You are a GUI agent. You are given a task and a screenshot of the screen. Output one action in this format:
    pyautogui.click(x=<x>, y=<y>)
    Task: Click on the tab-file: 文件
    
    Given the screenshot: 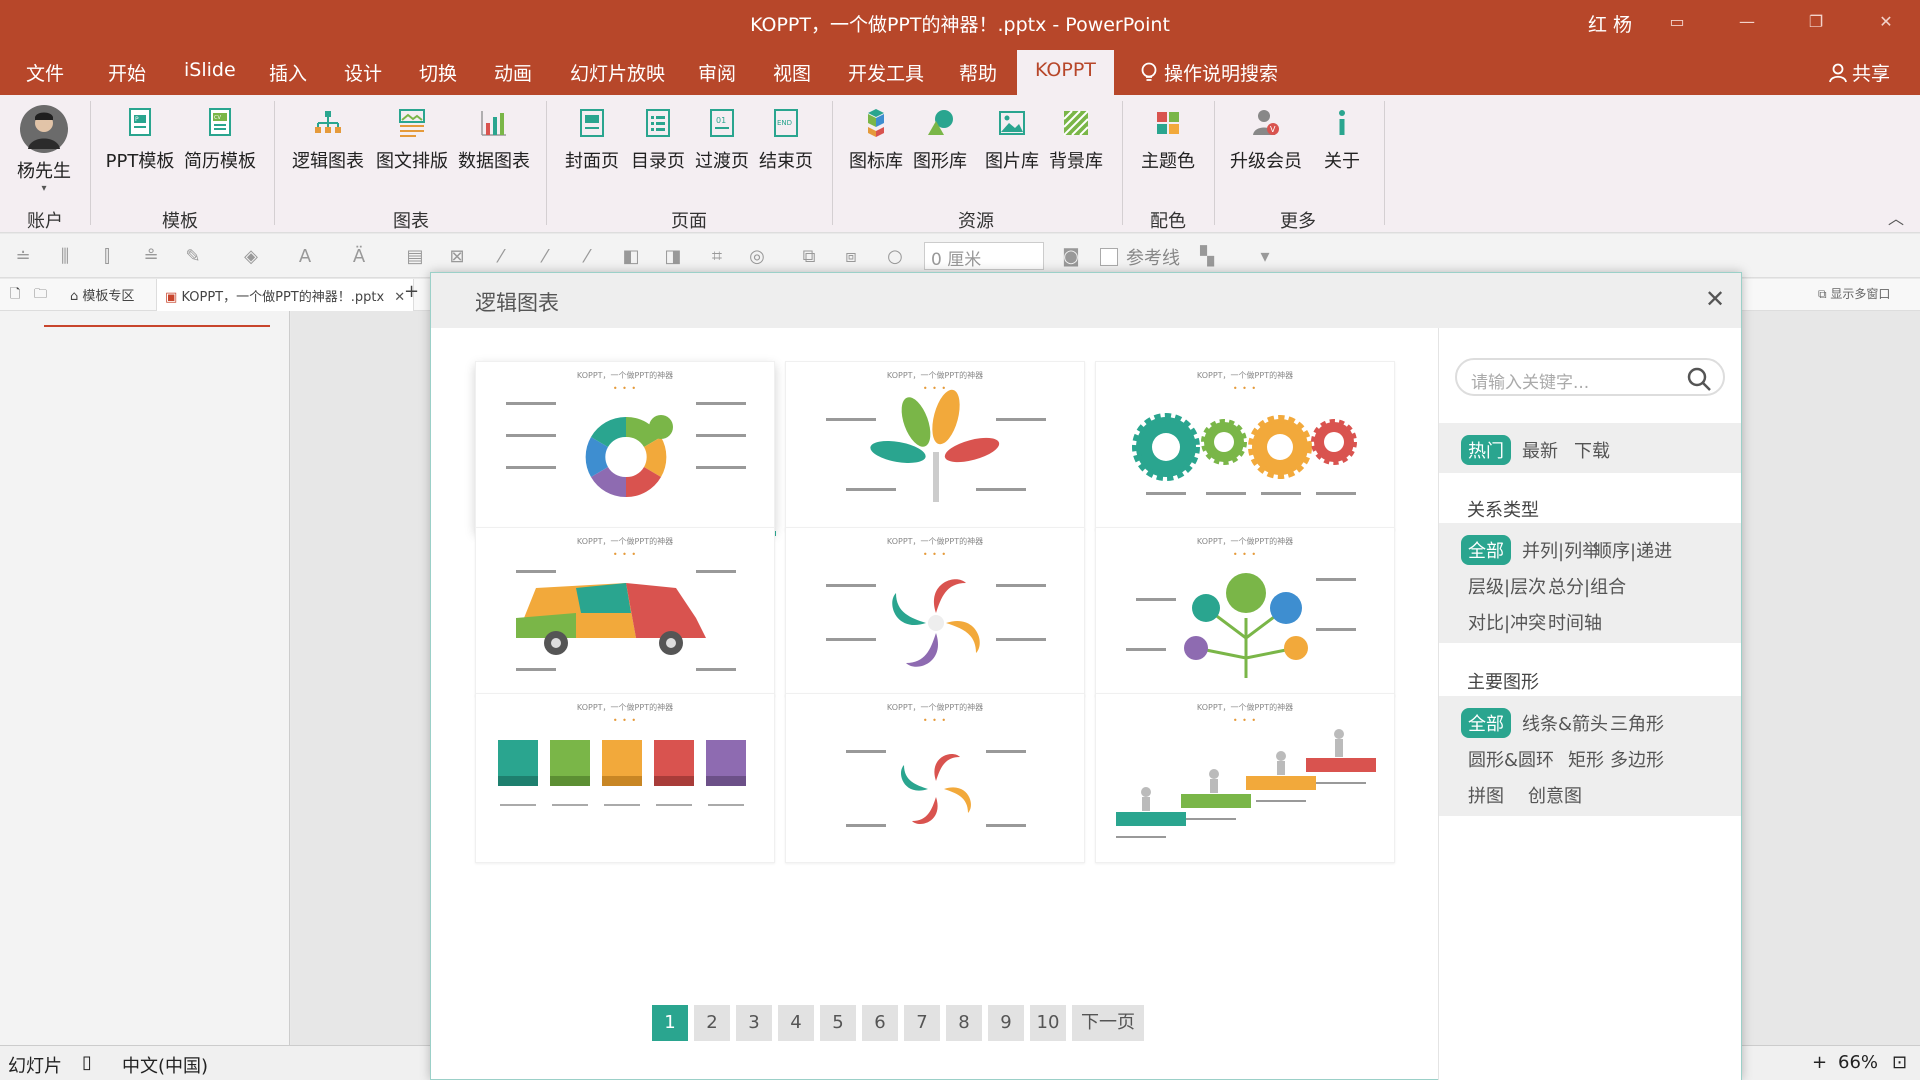 What is the action you would take?
    pyautogui.click(x=45, y=72)
    